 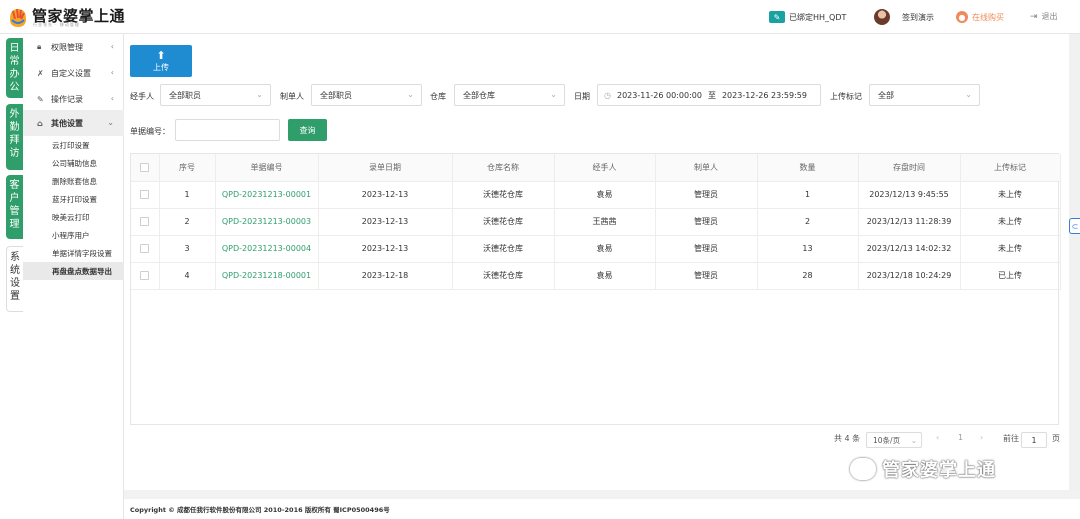 I want to click on date-start: 2023-11-26 00:00:00, so click(x=659, y=95).